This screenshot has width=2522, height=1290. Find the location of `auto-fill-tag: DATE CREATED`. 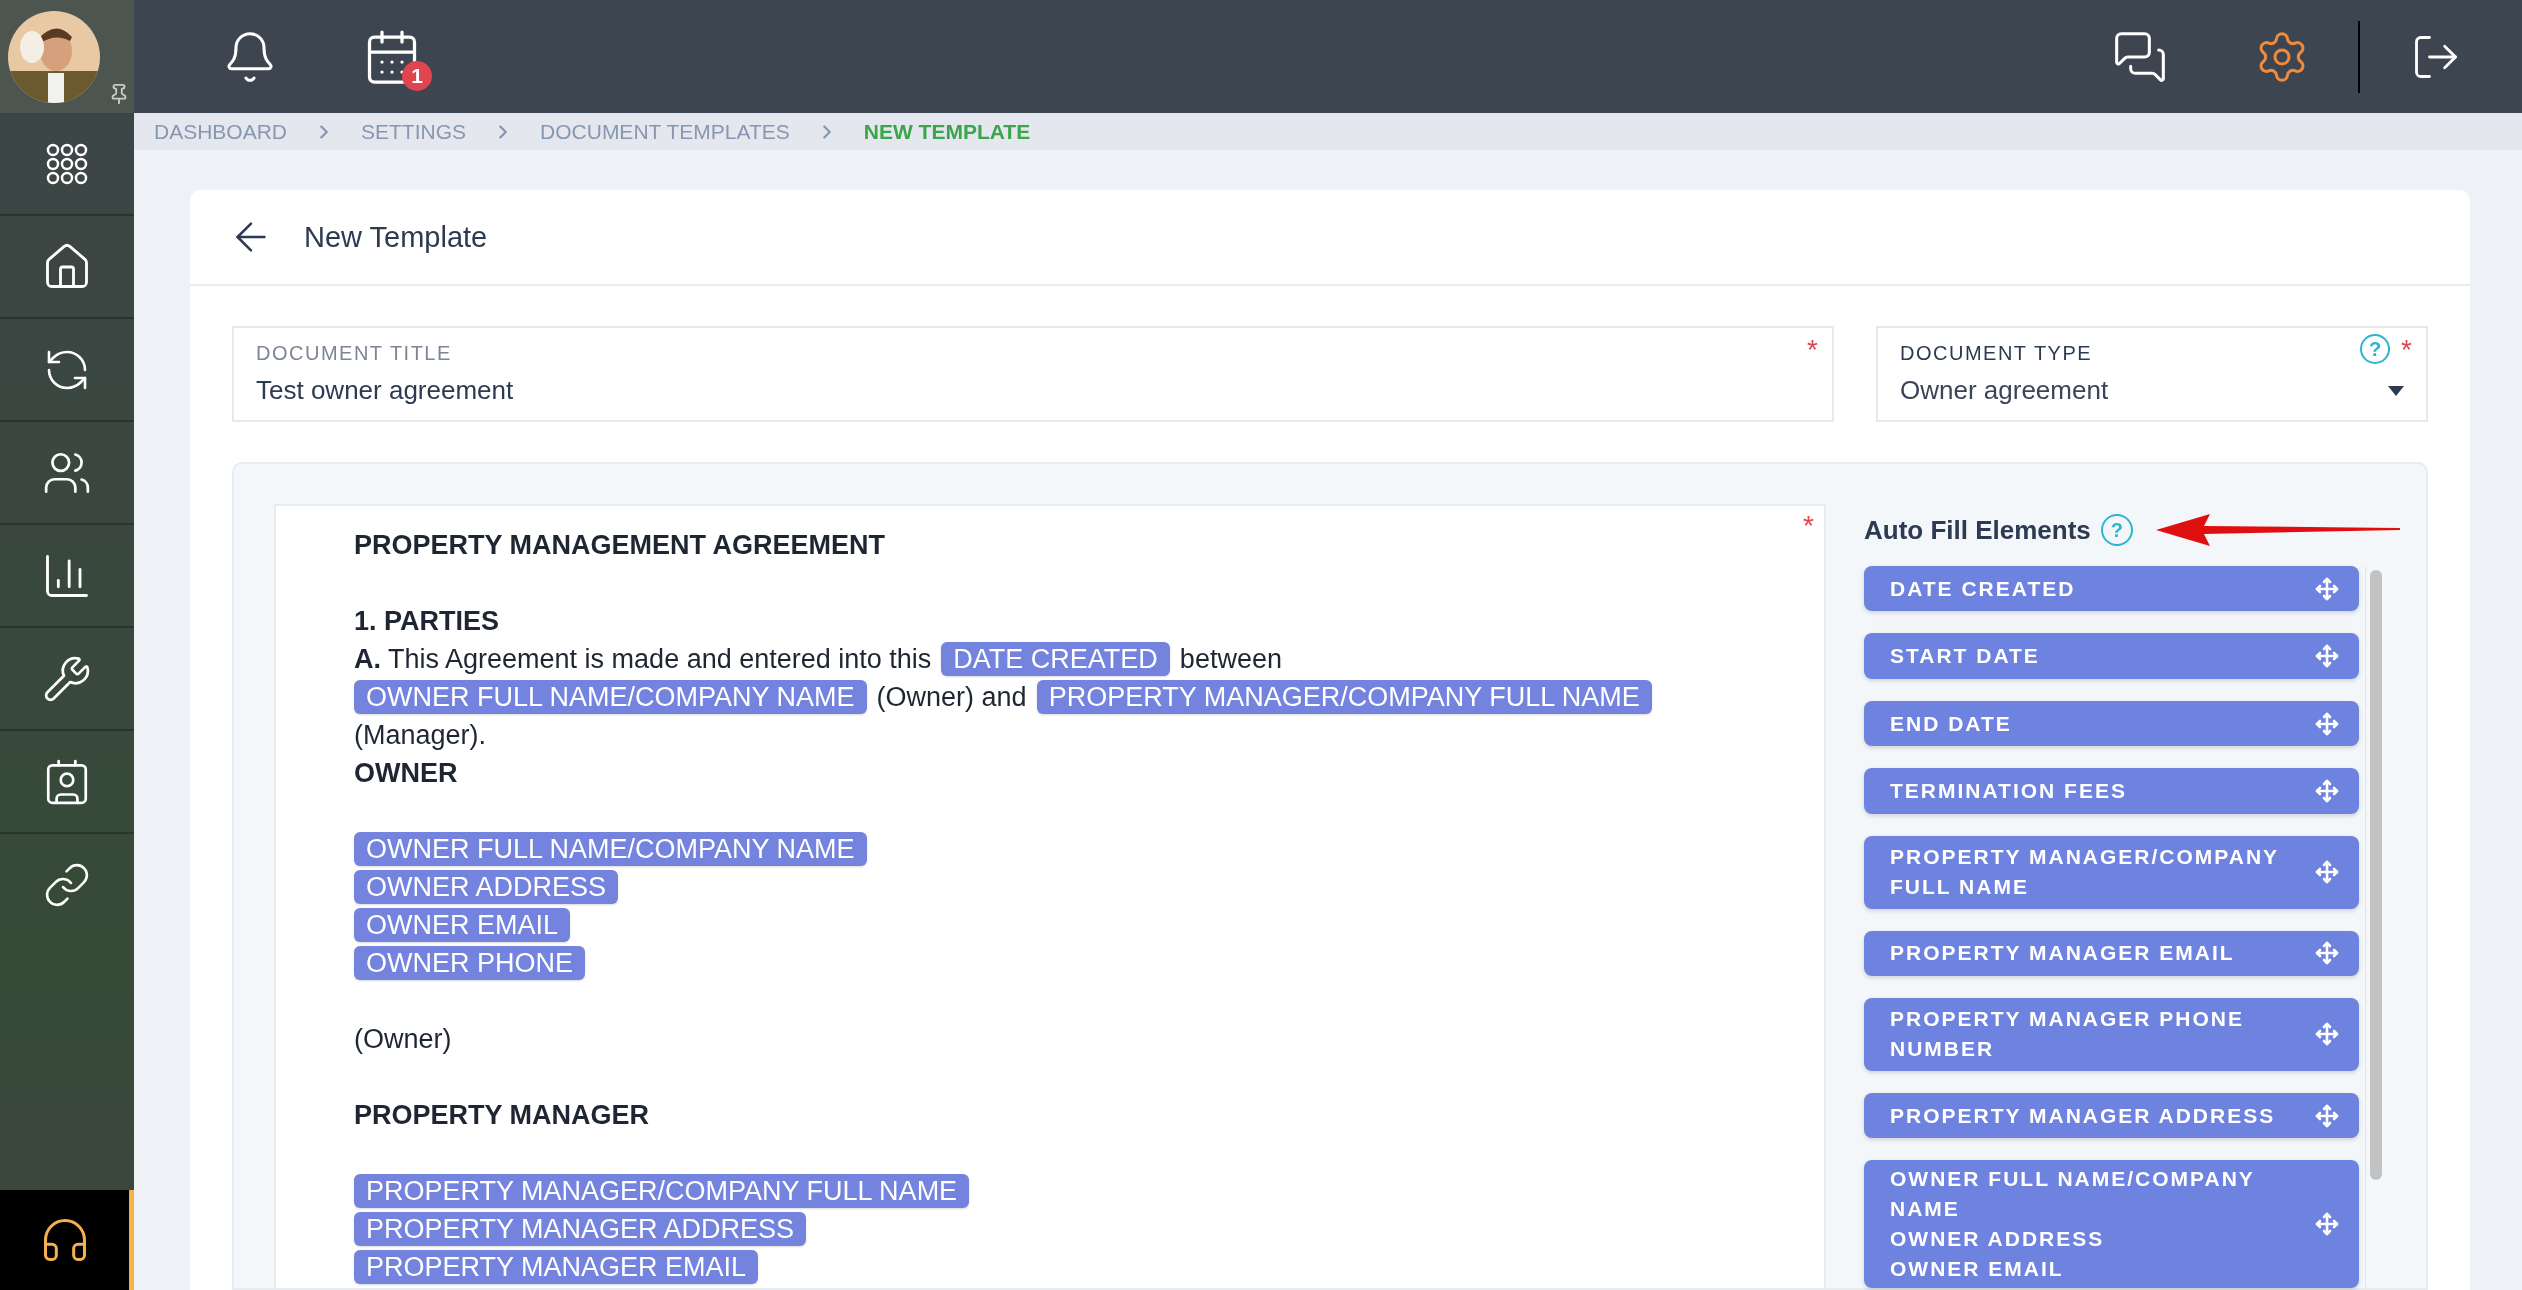

auto-fill-tag: DATE CREATED is located at coordinates (1055, 659).